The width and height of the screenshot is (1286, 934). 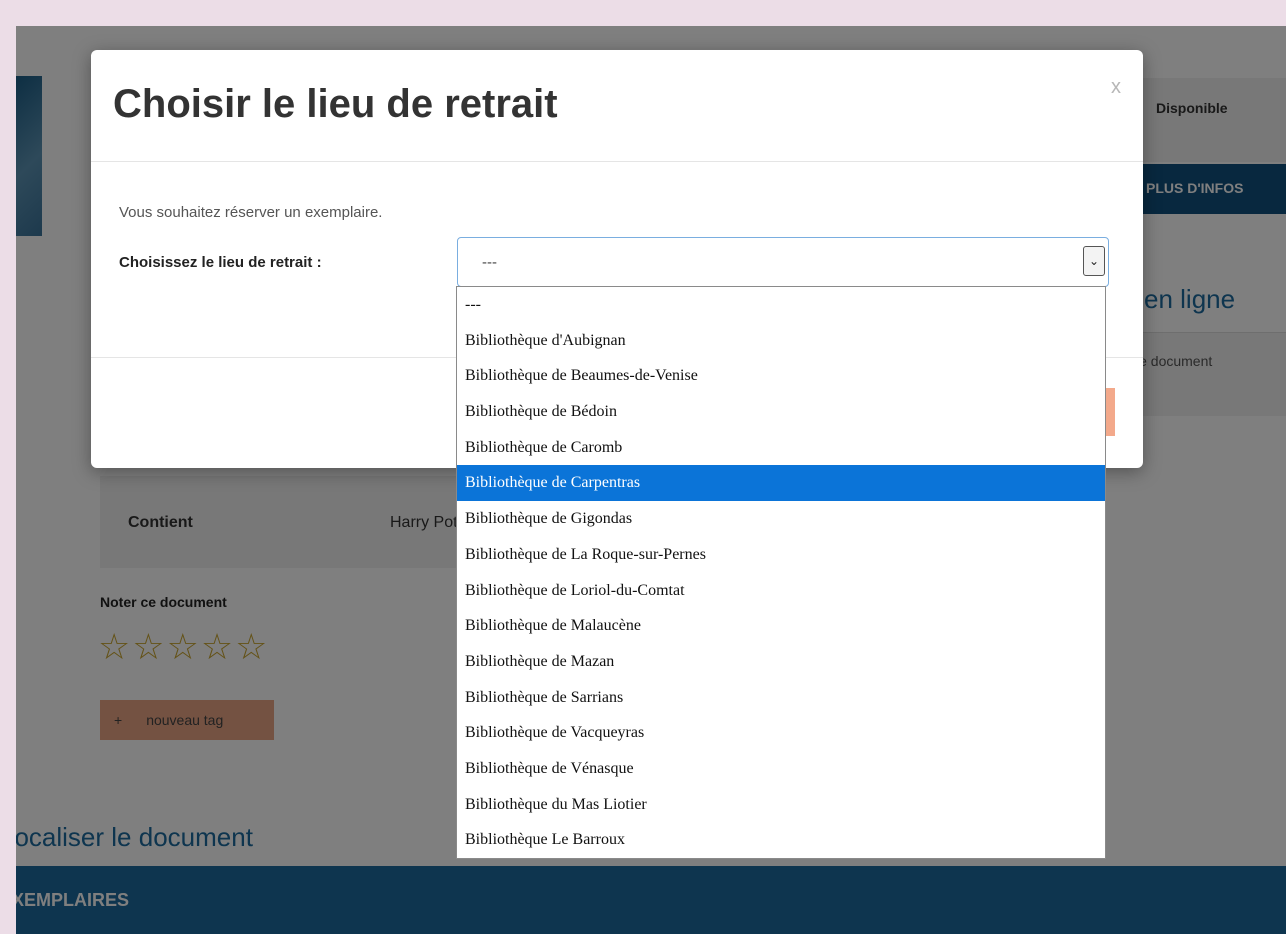 I want to click on modal-header: Choisir le lieu de retrait x, so click(x=617, y=106).